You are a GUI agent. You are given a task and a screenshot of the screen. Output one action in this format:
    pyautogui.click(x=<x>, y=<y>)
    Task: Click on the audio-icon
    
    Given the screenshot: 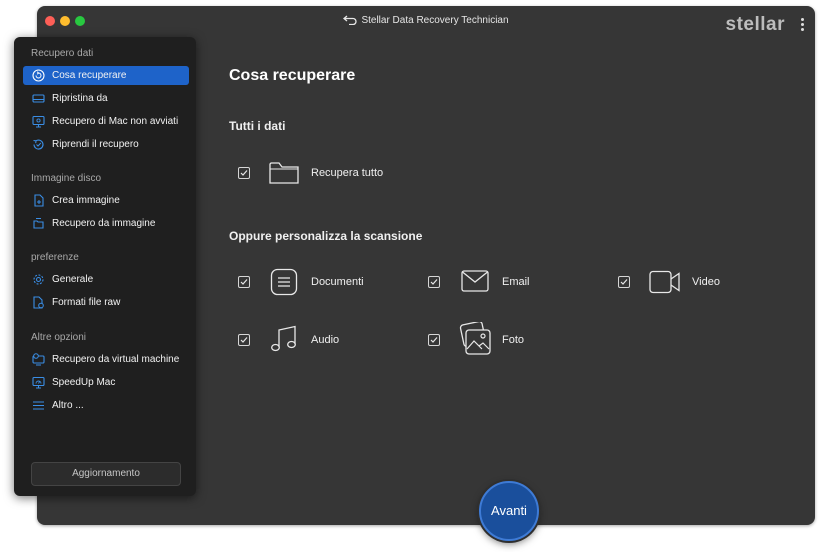 What is the action you would take?
    pyautogui.click(x=283, y=338)
    